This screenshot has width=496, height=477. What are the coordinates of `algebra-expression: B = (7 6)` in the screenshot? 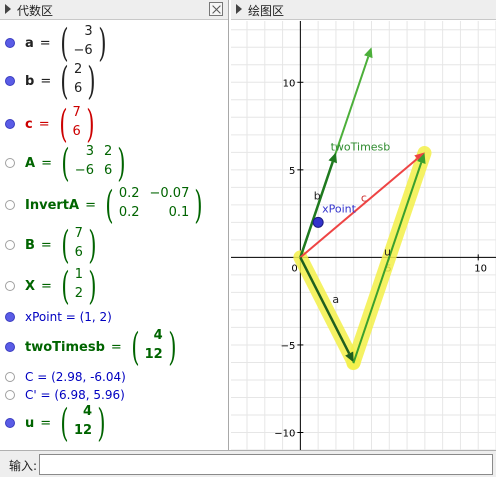 It's located at (62, 245).